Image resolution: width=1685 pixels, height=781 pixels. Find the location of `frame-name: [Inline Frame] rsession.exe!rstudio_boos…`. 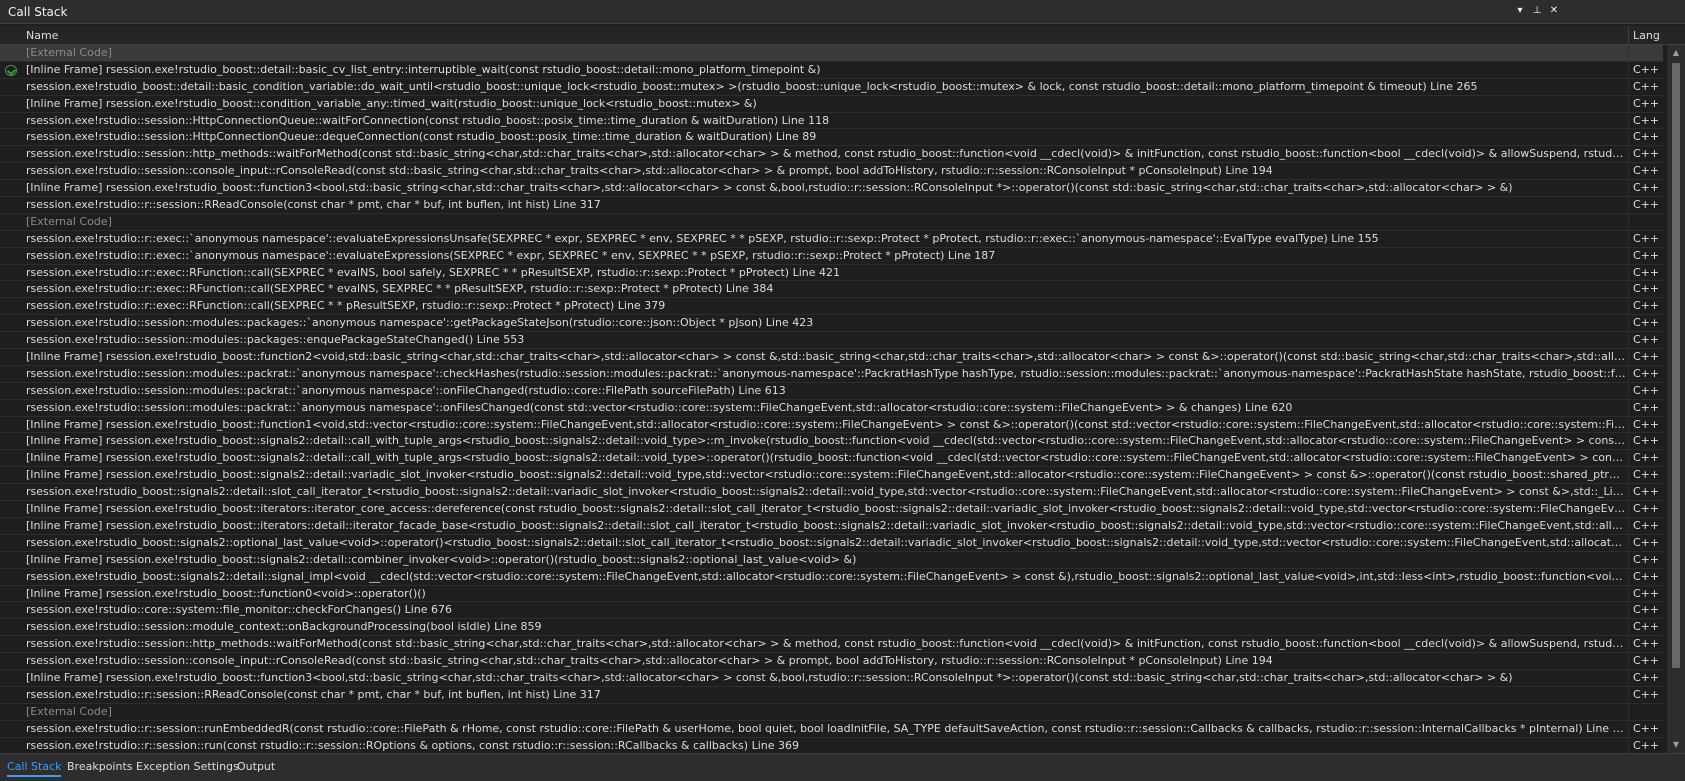

frame-name: [Inline Frame] rsession.exe!rstudio_boos… is located at coordinates (826, 441).